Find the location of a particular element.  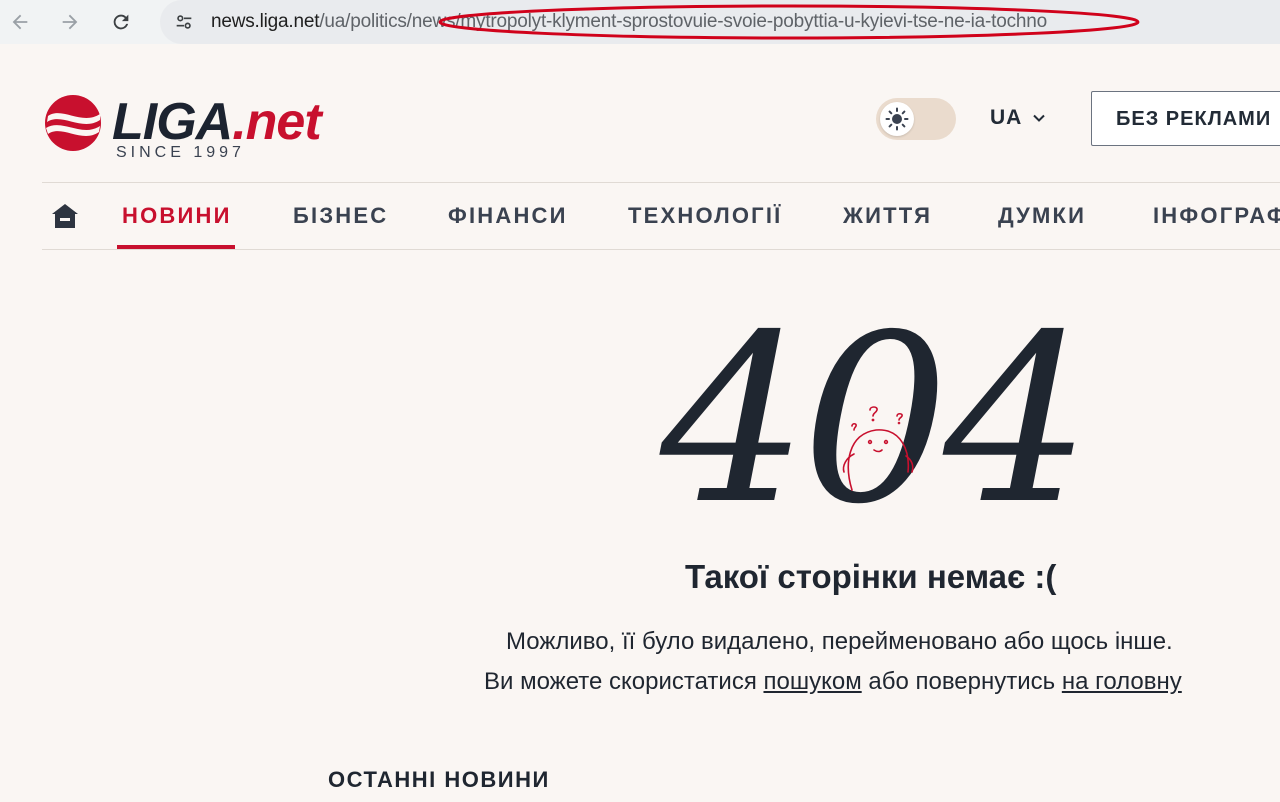

chevron-down-icon is located at coordinates (1039, 118).